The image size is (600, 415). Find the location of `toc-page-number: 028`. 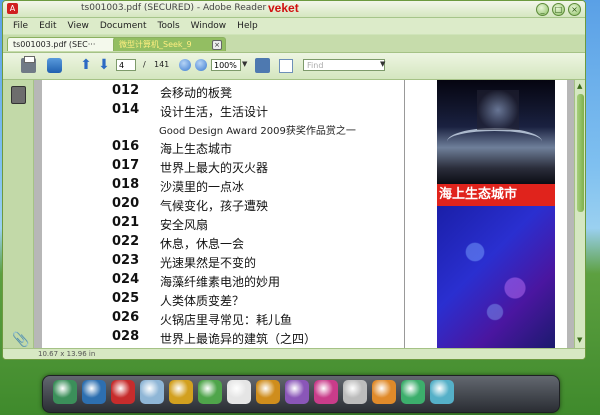

toc-page-number: 028 is located at coordinates (126, 336).